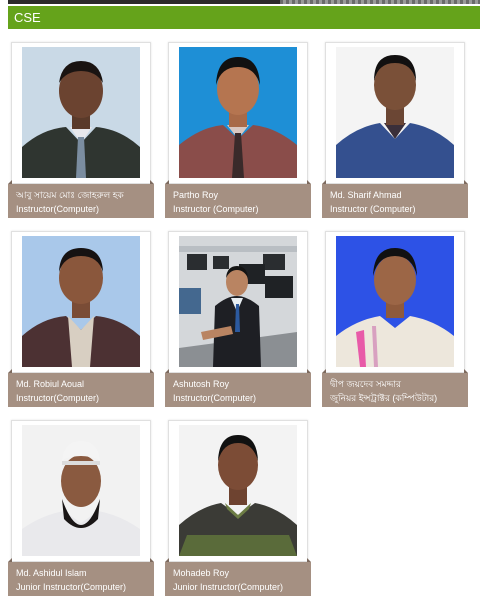 Image resolution: width=480 pixels, height=604 pixels. Describe the element at coordinates (85, 195) in the screenshot. I see `staff-name: আবু সায়েম মোঃ জোহরুল হক` at that location.